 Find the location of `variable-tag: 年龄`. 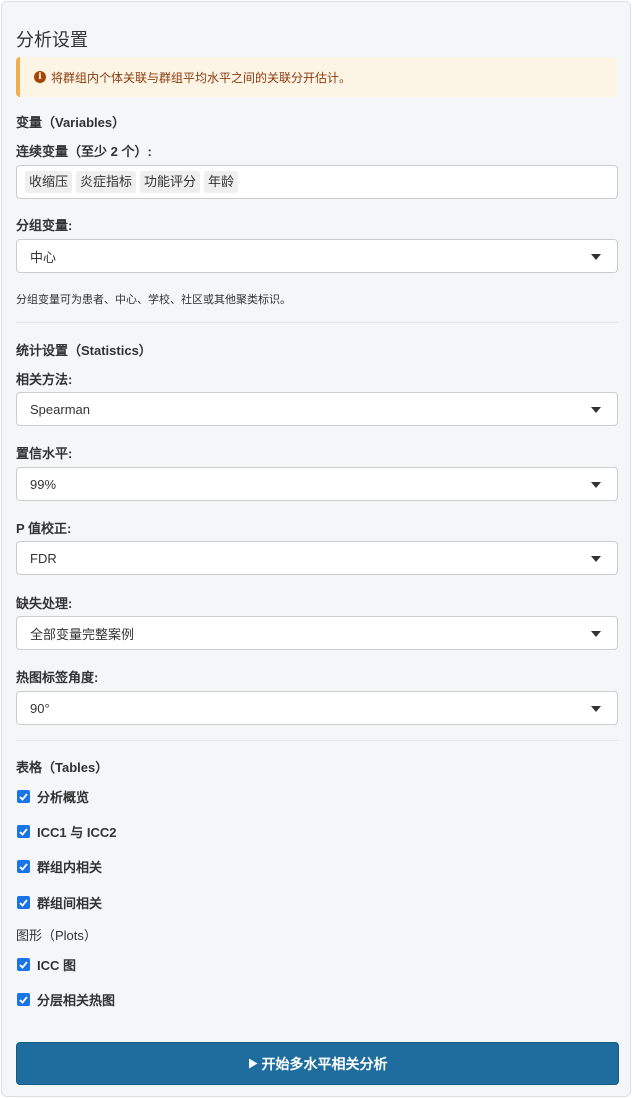

variable-tag: 年龄 is located at coordinates (221, 182).